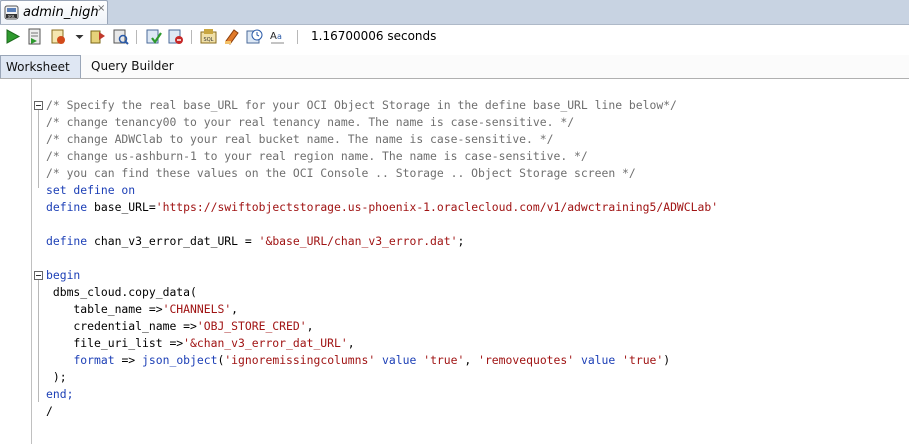  Describe the element at coordinates (667, 360) in the screenshot. I see `punctuation: )` at that location.